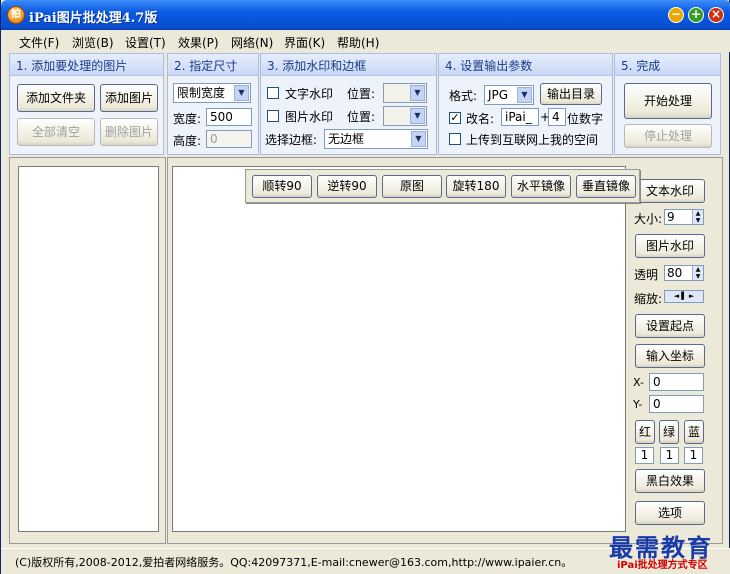  Describe the element at coordinates (669, 455) in the screenshot. I see `green-value-input: 1` at that location.